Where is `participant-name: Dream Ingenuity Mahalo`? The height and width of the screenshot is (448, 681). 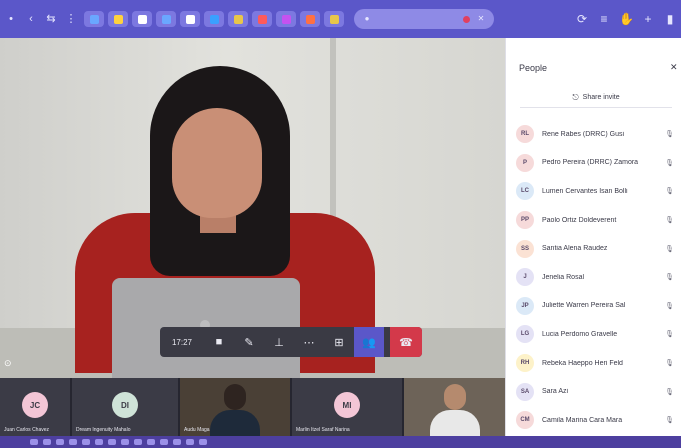 participant-name: Dream Ingenuity Mahalo is located at coordinates (103, 430).